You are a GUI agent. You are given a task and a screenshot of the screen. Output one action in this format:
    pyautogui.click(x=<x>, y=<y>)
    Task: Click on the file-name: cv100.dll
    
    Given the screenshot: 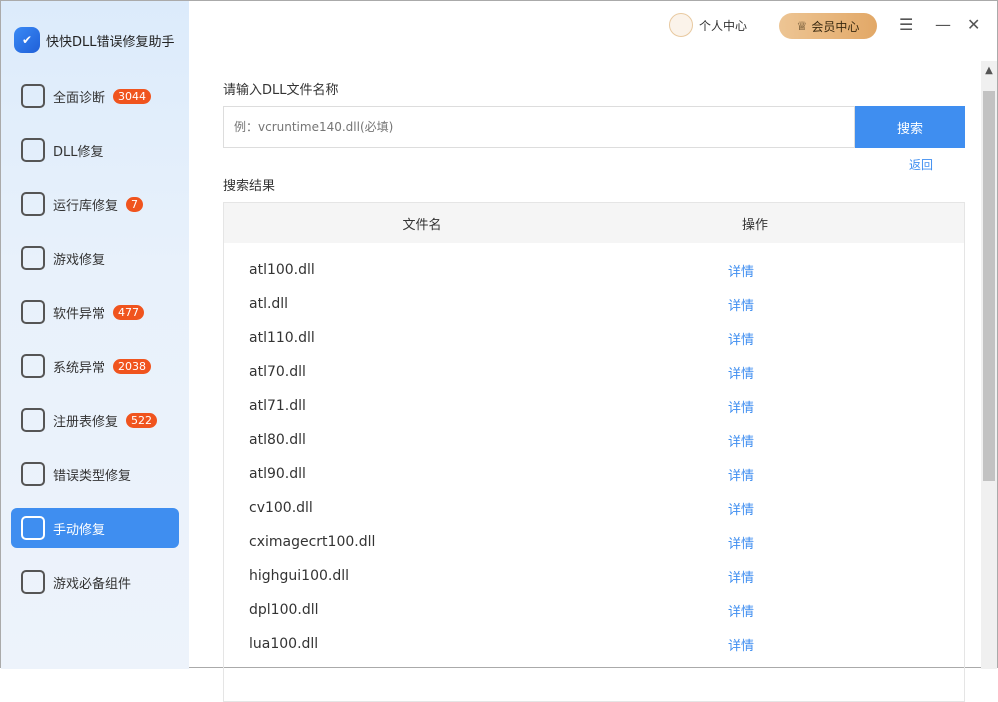 What is the action you would take?
    pyautogui.click(x=281, y=508)
    